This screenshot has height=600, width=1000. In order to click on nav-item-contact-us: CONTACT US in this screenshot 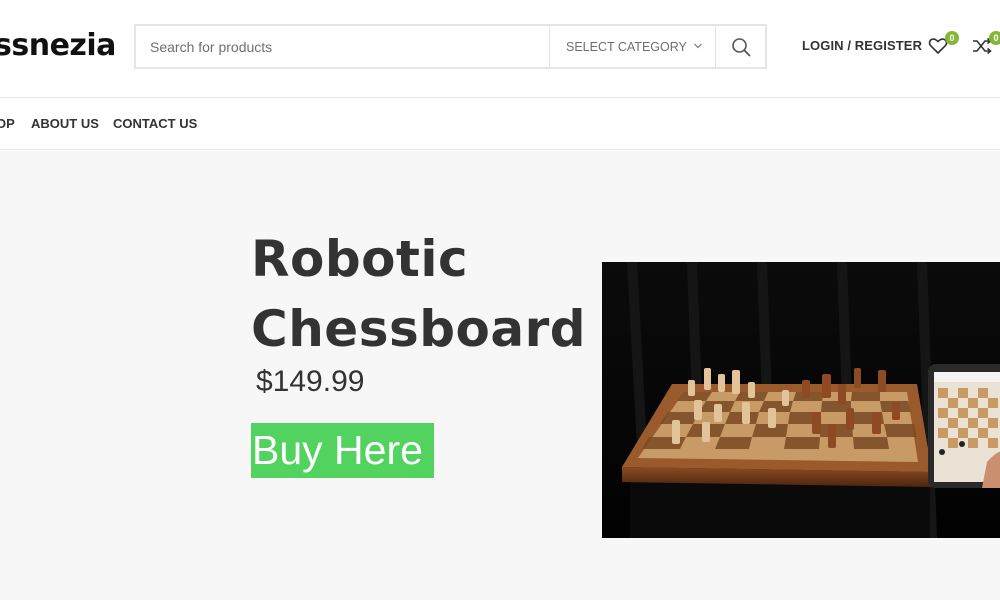, I will do `click(155, 123)`.